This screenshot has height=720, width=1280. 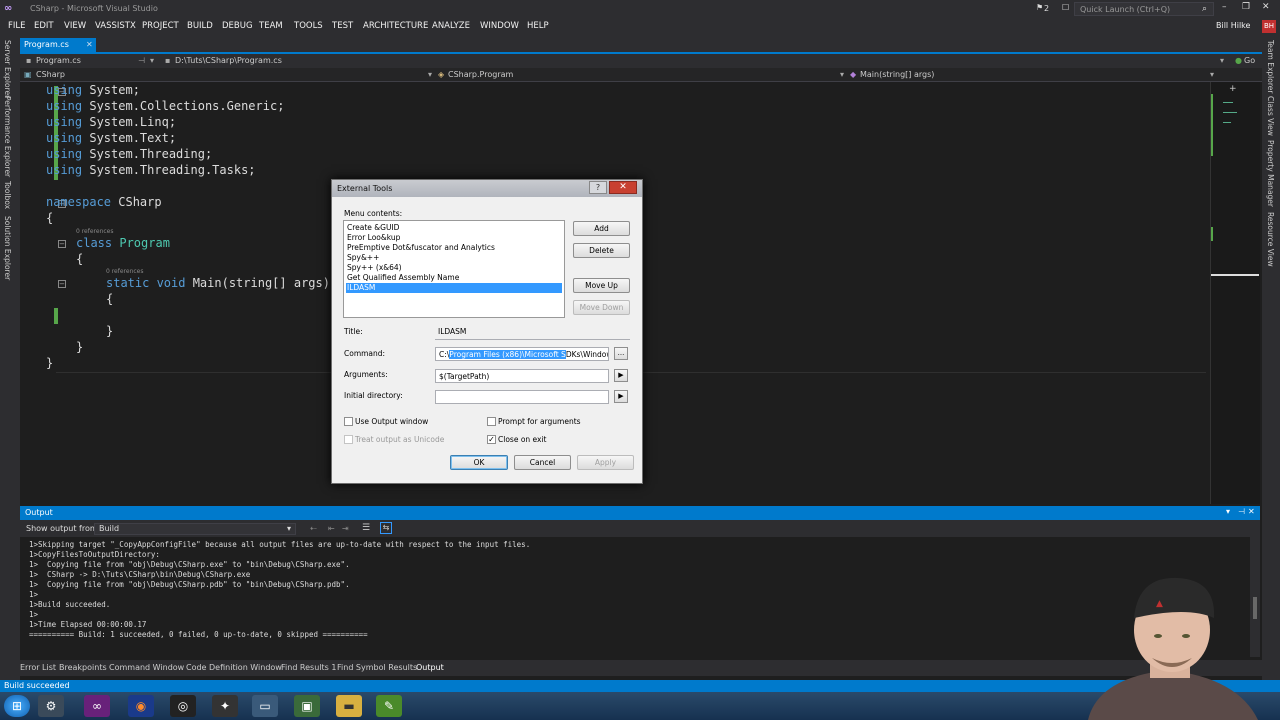 What do you see at coordinates (538, 26) in the screenshot?
I see `menu-help: HELP` at bounding box center [538, 26].